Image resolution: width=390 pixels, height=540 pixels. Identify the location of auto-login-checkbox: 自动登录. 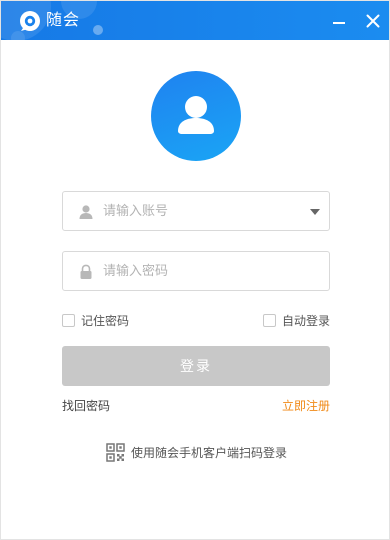
(296, 320).